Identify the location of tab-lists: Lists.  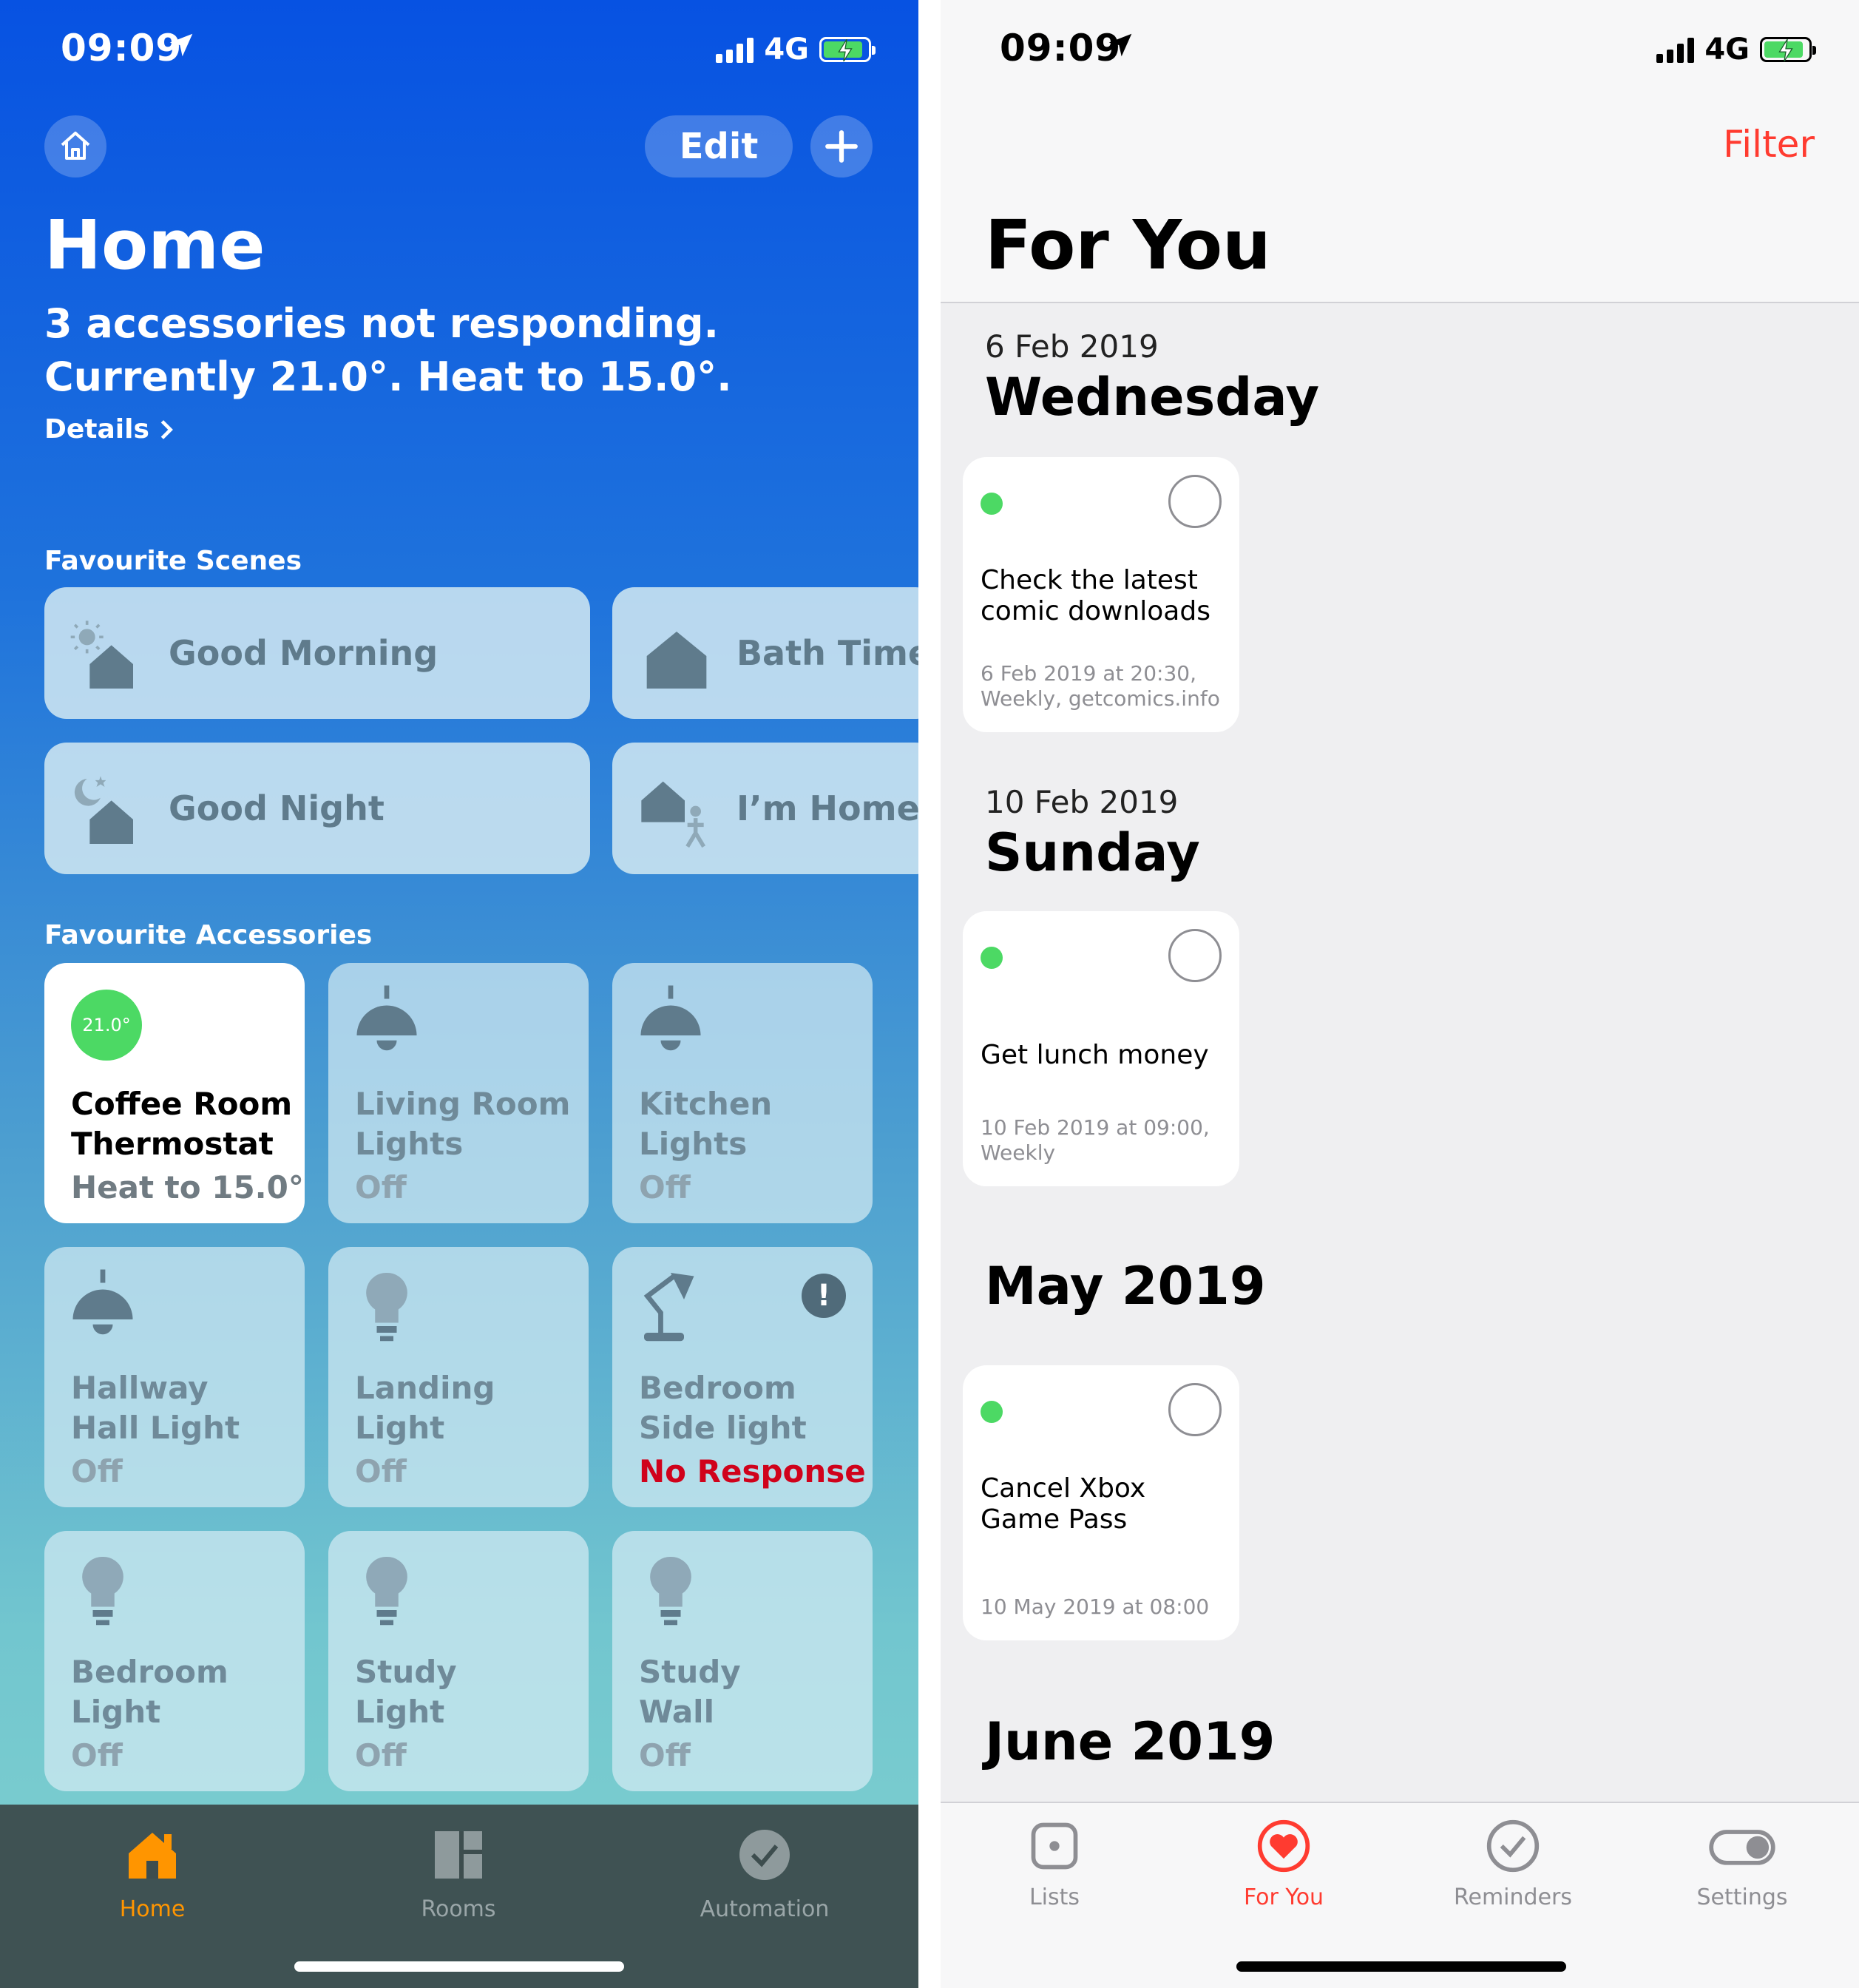
(1054, 1864).